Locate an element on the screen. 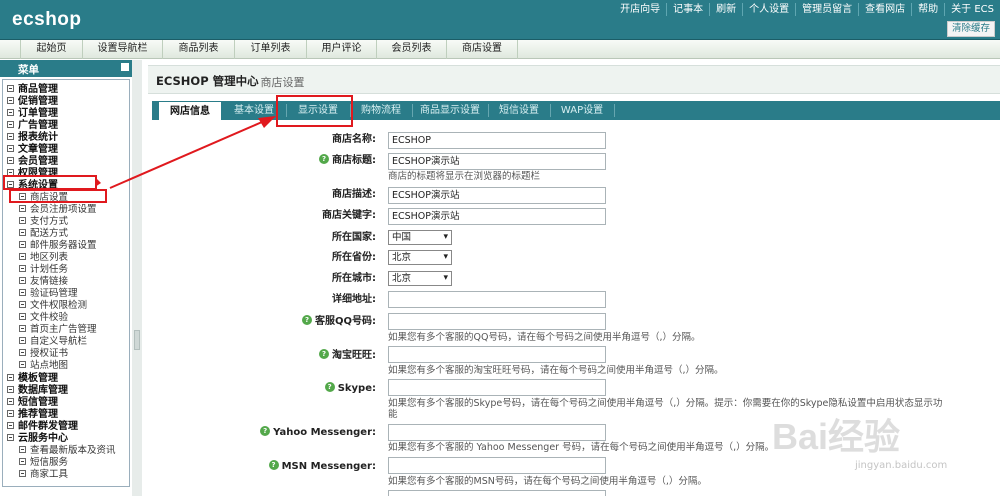 This screenshot has height=496, width=1000. watermark-url: jingyan.baidu.com is located at coordinates (901, 465).